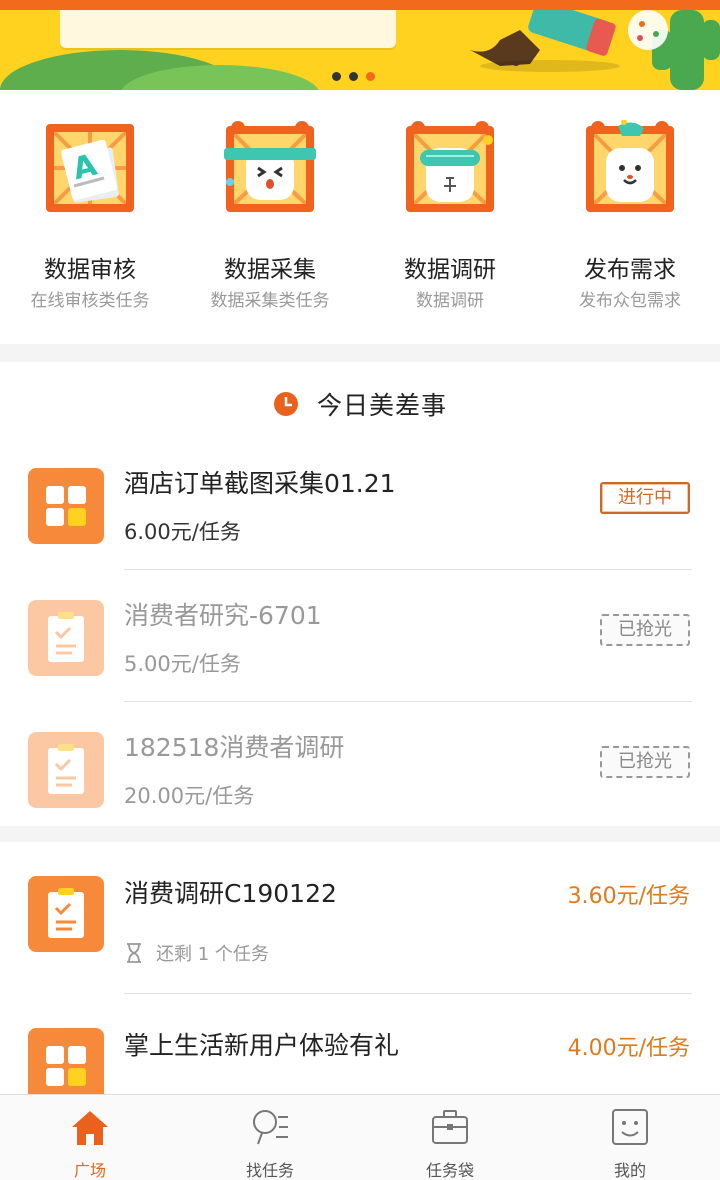 The image size is (720, 1180). What do you see at coordinates (450, 166) in the screenshot?
I see `research-tiger-icon` at bounding box center [450, 166].